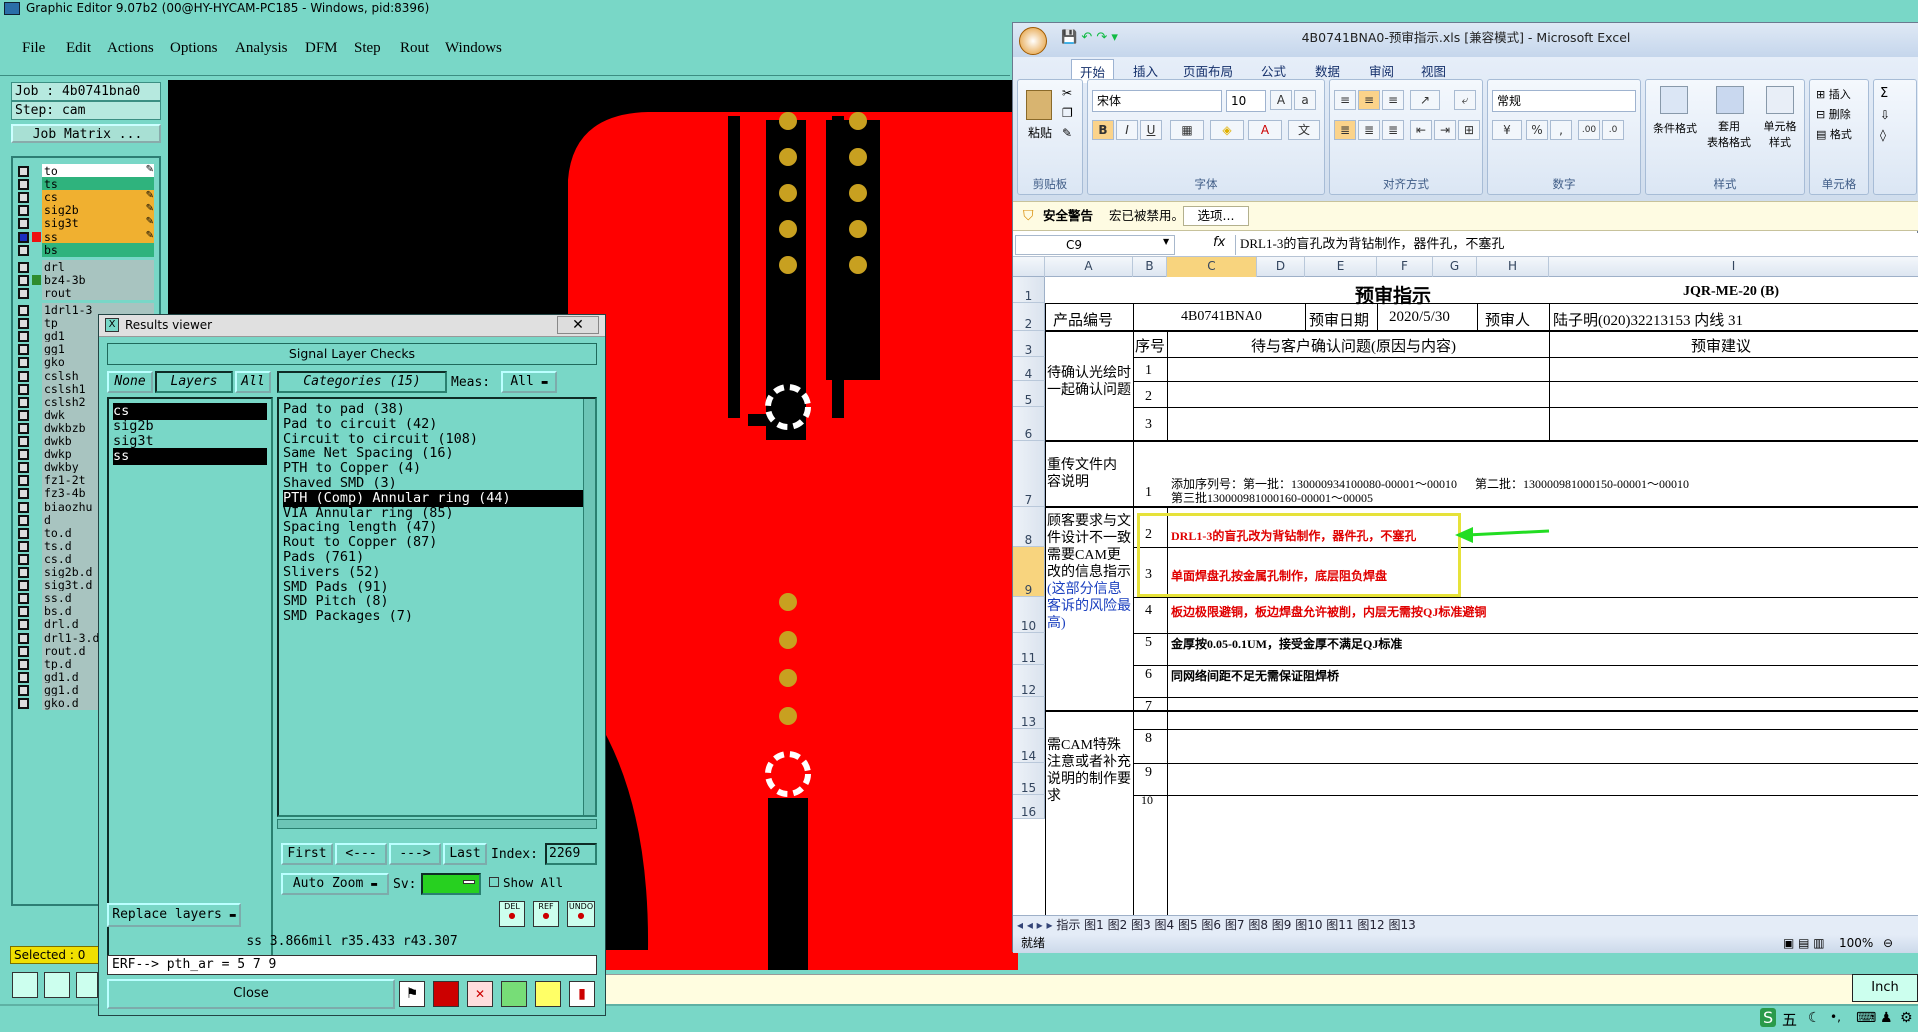  Describe the element at coordinates (446, 994) in the screenshot. I see `report-icon` at that location.